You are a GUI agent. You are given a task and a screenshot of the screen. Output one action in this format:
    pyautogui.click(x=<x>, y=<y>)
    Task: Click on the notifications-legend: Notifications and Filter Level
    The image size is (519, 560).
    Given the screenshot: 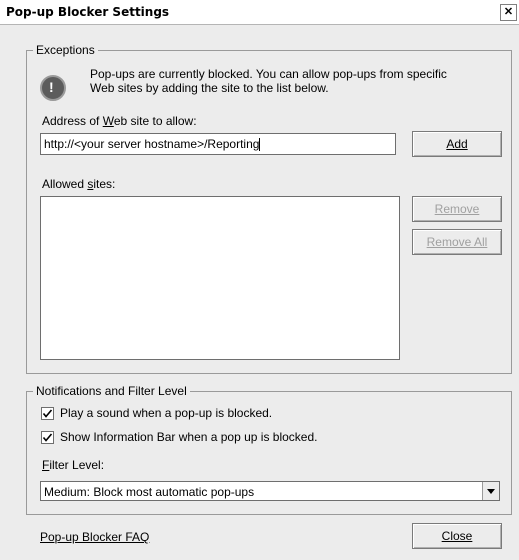 What is the action you would take?
    pyautogui.click(x=111, y=391)
    